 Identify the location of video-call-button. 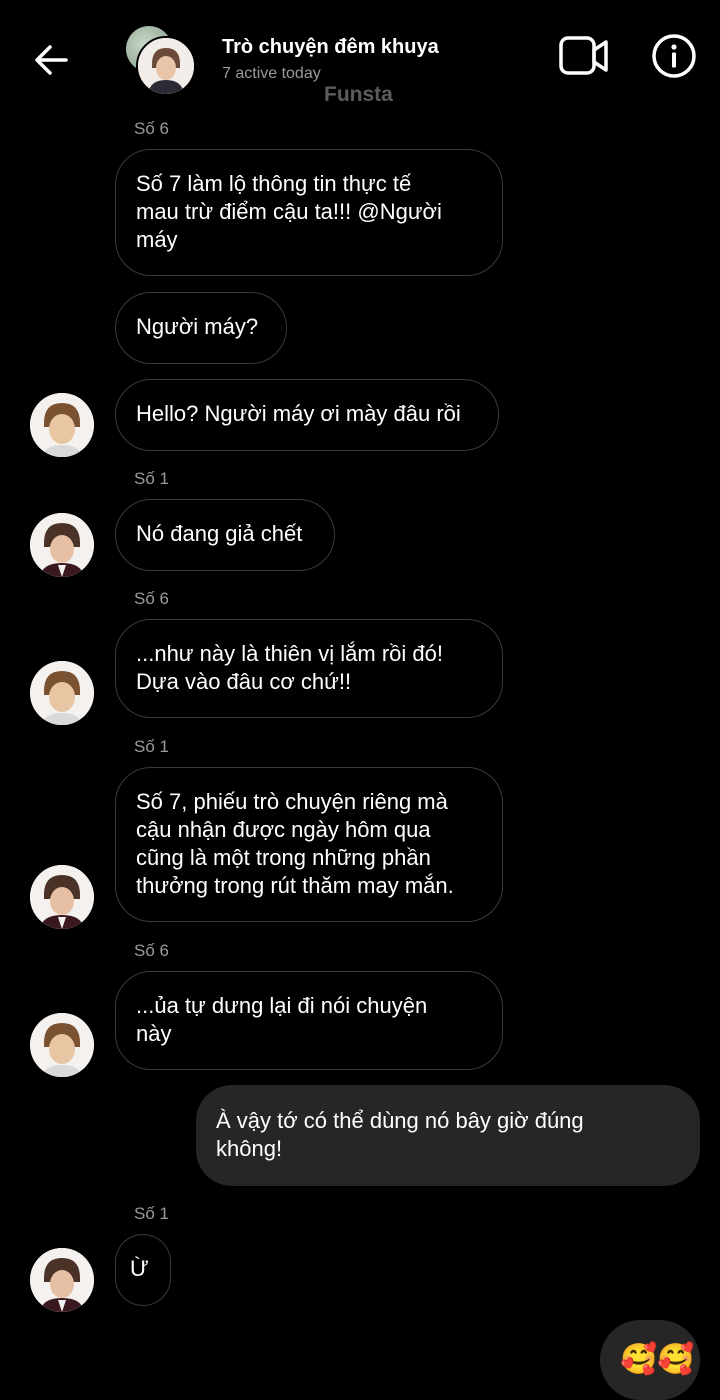
(584, 56).